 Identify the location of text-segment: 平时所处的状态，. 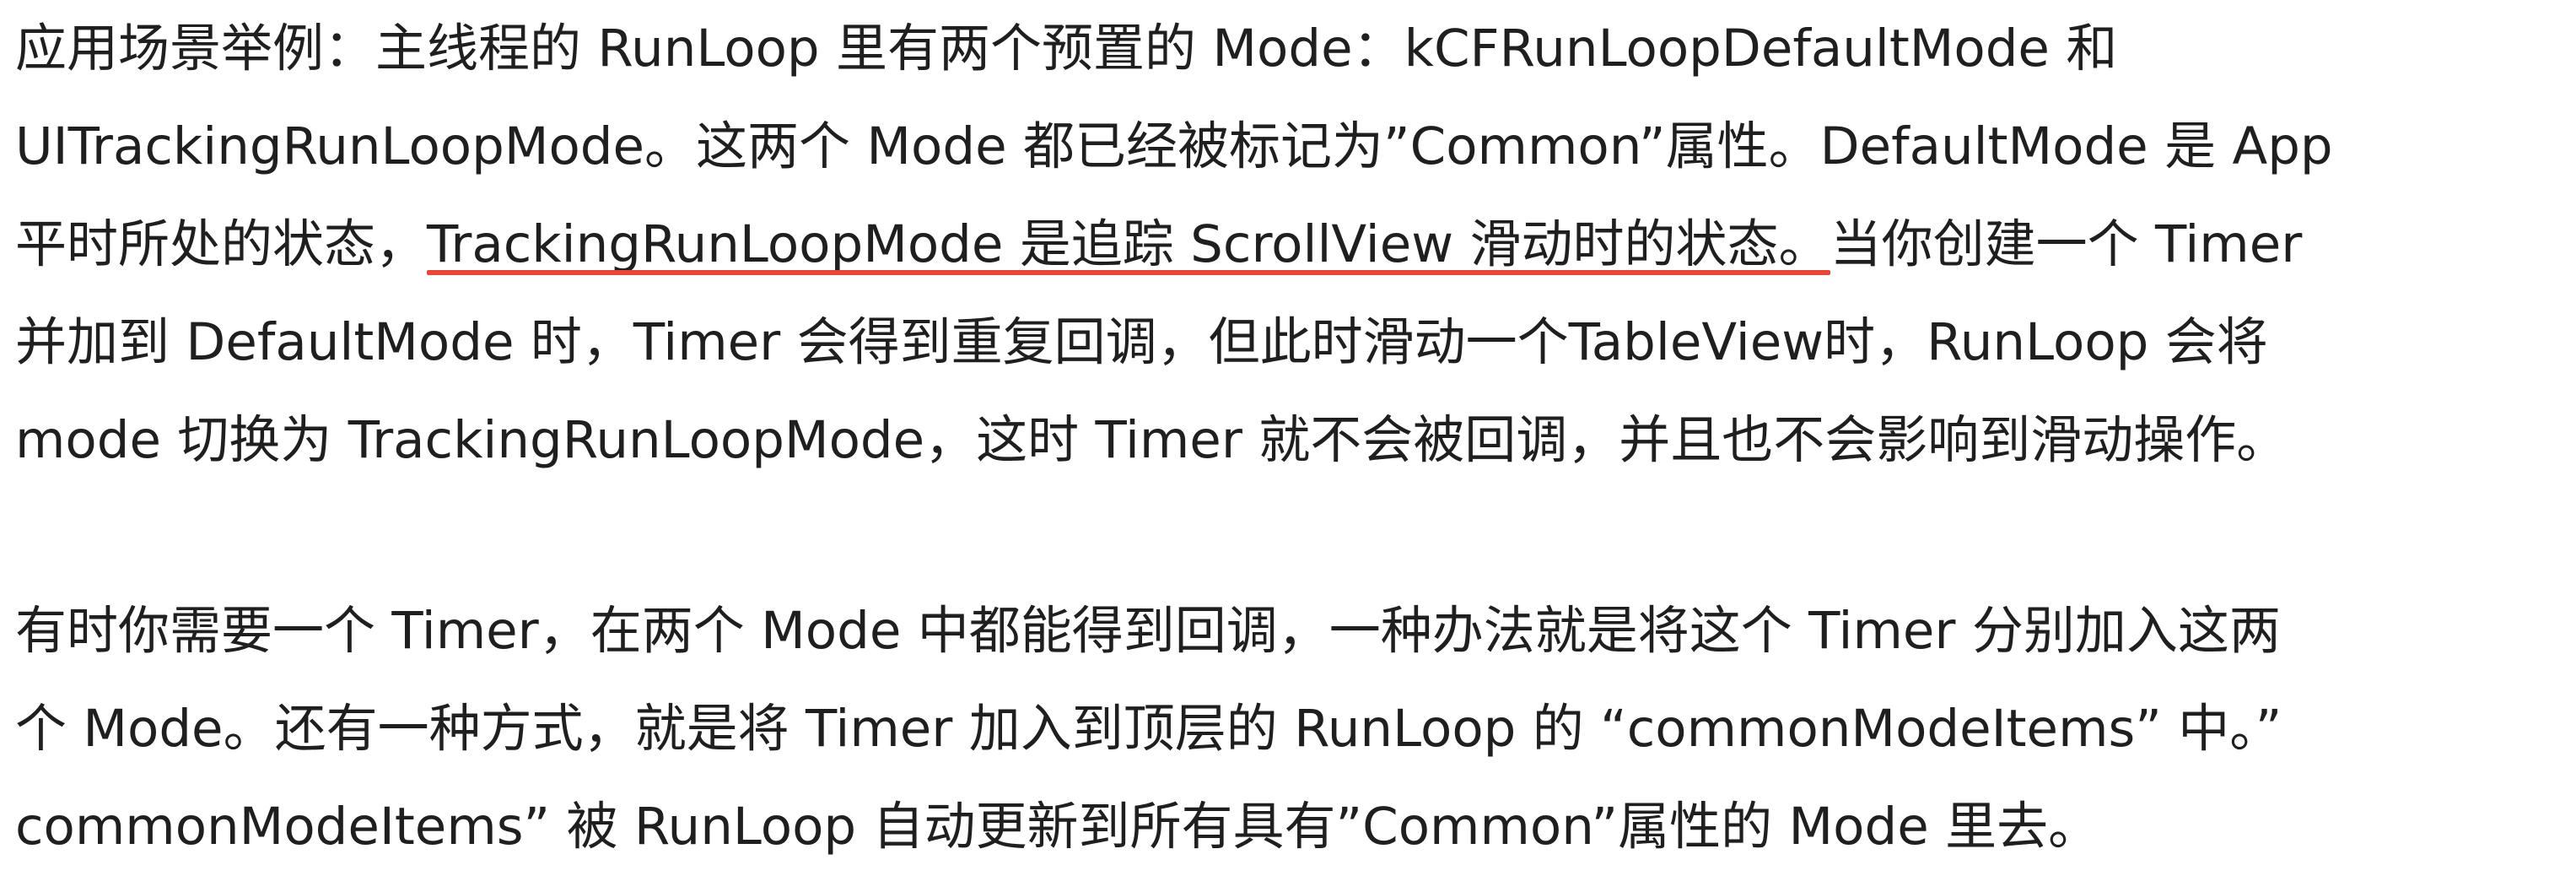
(221, 244).